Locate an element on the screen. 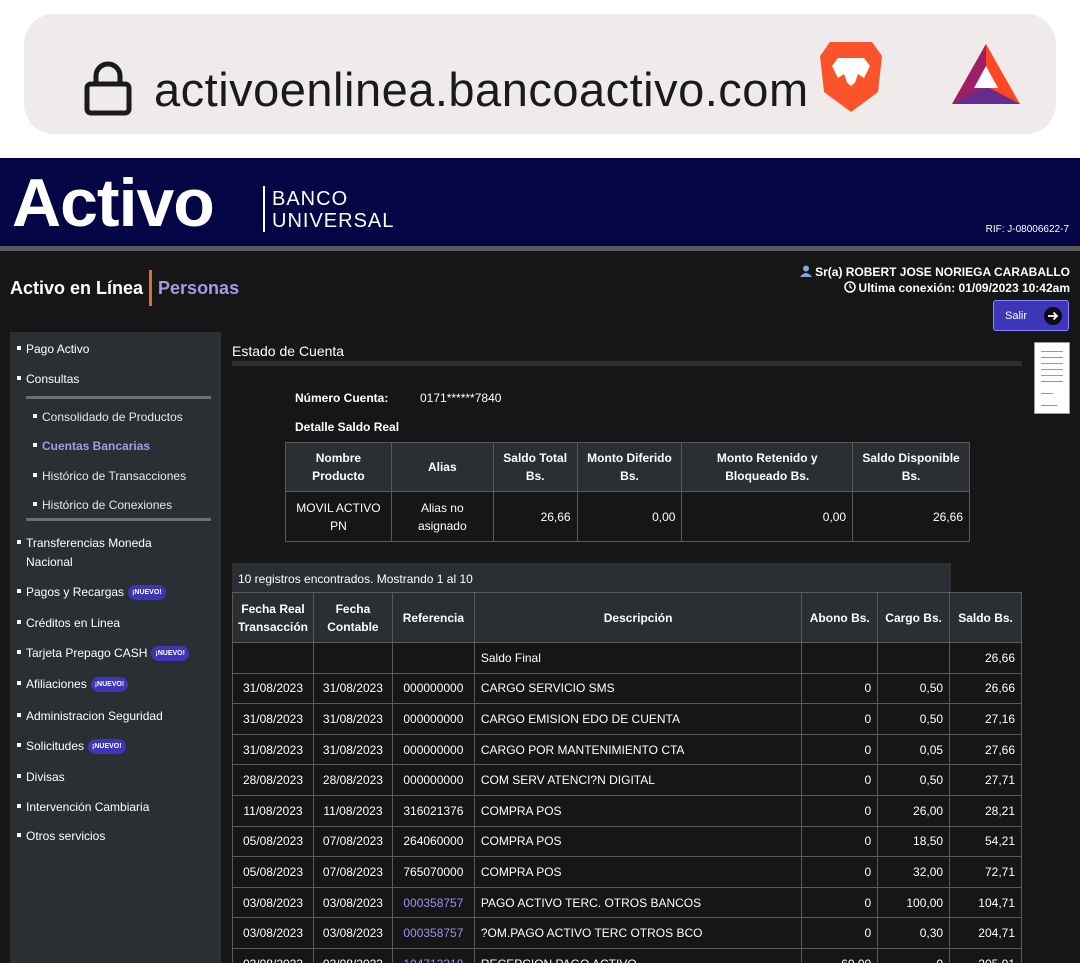 This screenshot has height=963, width=1080. logout-label: Salir is located at coordinates (1016, 316).